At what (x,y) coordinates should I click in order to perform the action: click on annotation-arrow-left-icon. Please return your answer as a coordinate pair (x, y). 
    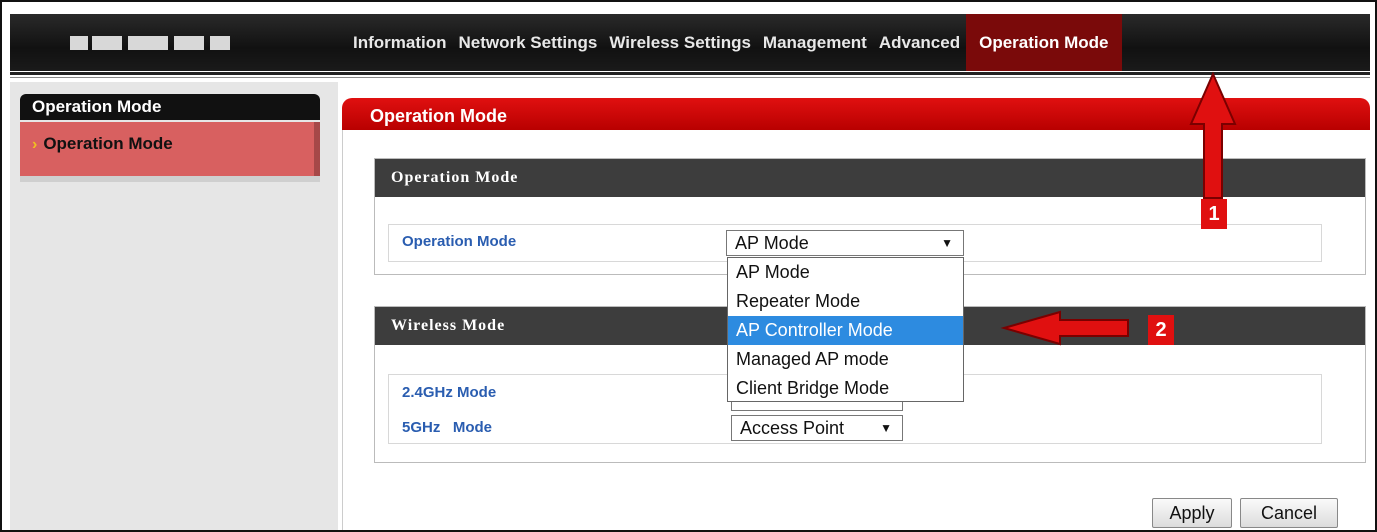
    Looking at the image, I should click on (1064, 328).